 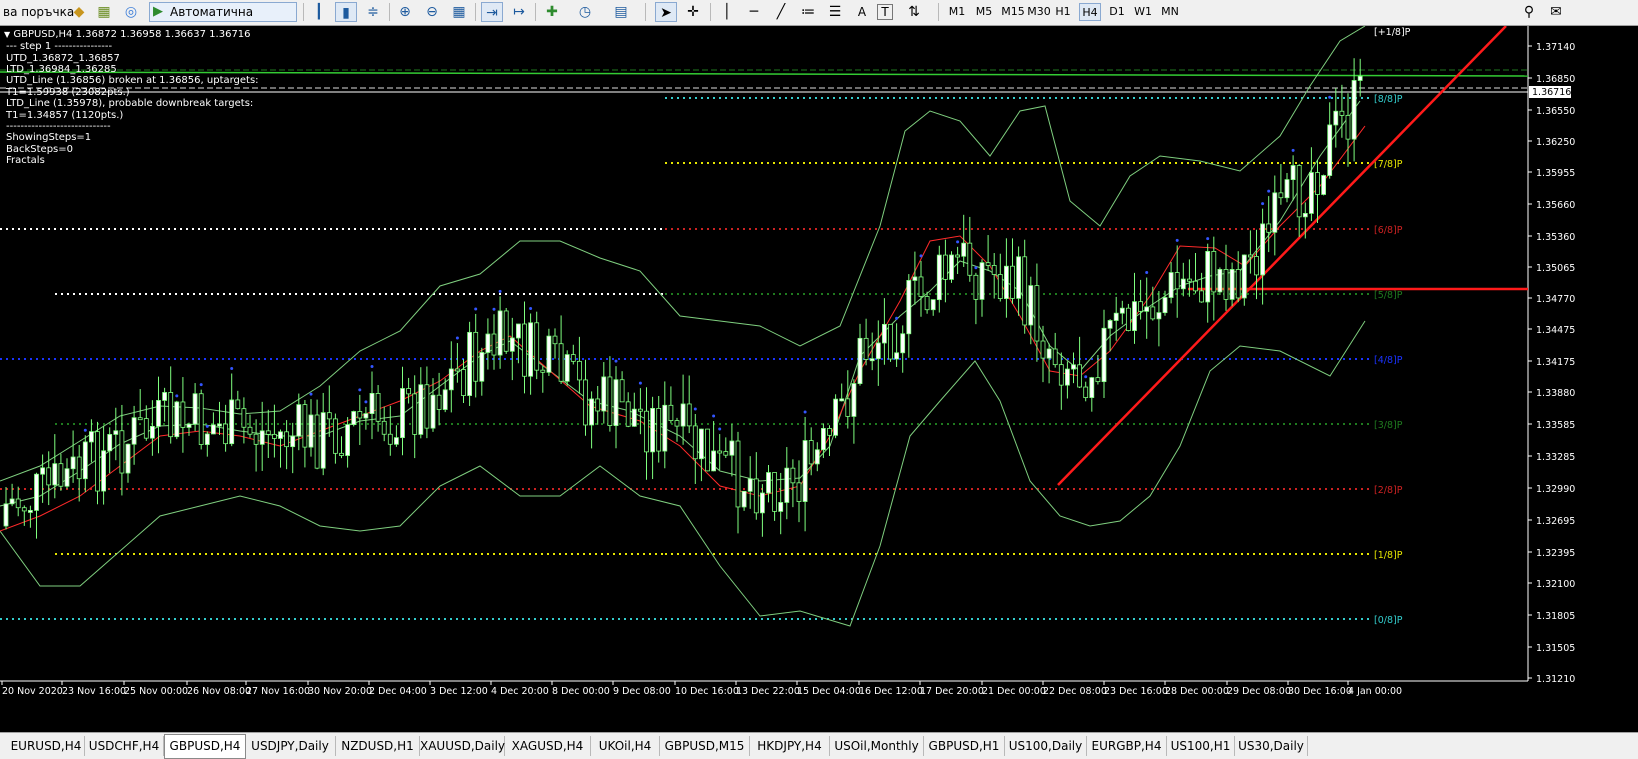 I want to click on price-label: 1.37140, so click(x=1555, y=47).